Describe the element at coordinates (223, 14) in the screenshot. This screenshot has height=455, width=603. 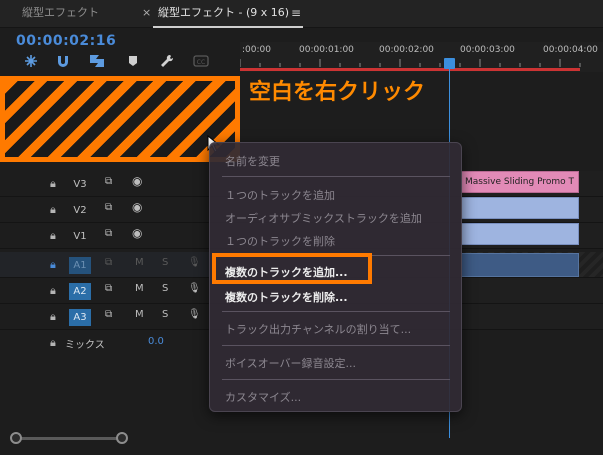
I see `tab-vertical-effect-9x16: 縦型エフェクト - (9 x 16)` at that location.